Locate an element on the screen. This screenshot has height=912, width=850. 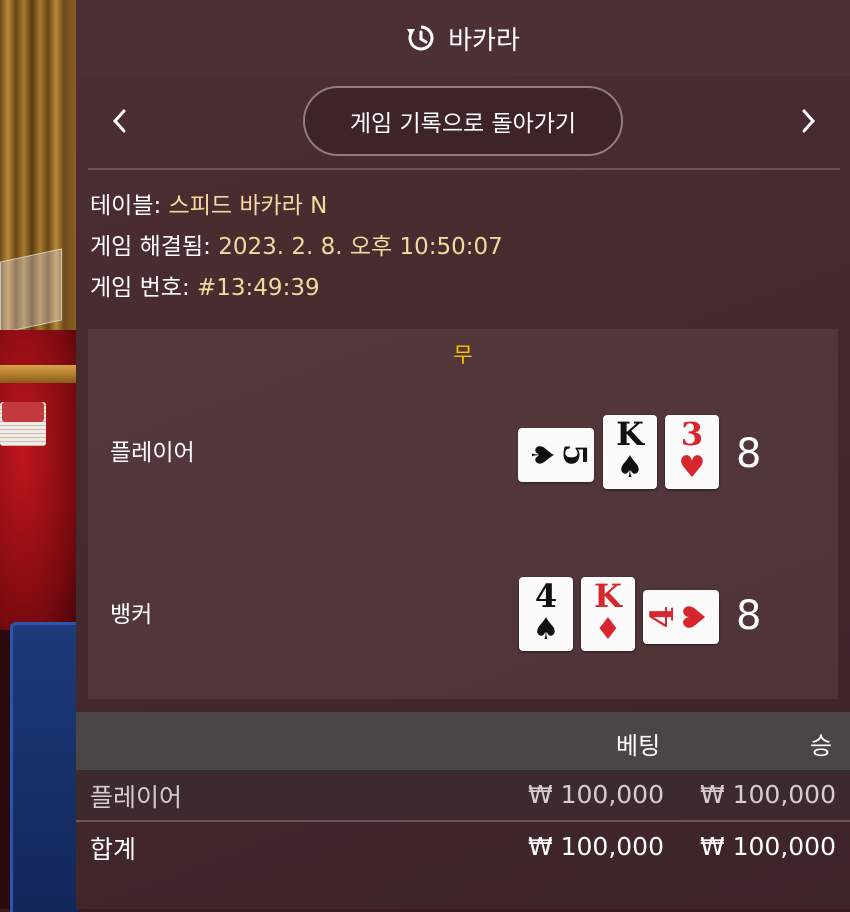
table-row: 플레이어 ₩ 100,000 ₩ 100,000 is located at coordinates (463, 795).